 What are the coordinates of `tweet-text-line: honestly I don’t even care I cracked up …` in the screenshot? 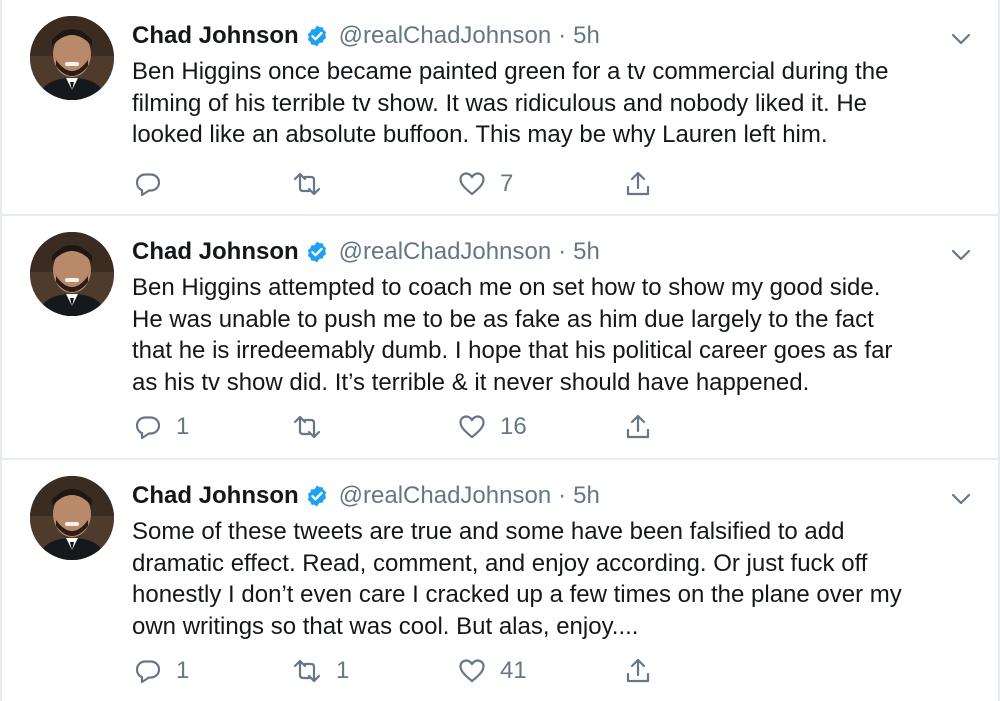 It's located at (517, 594).